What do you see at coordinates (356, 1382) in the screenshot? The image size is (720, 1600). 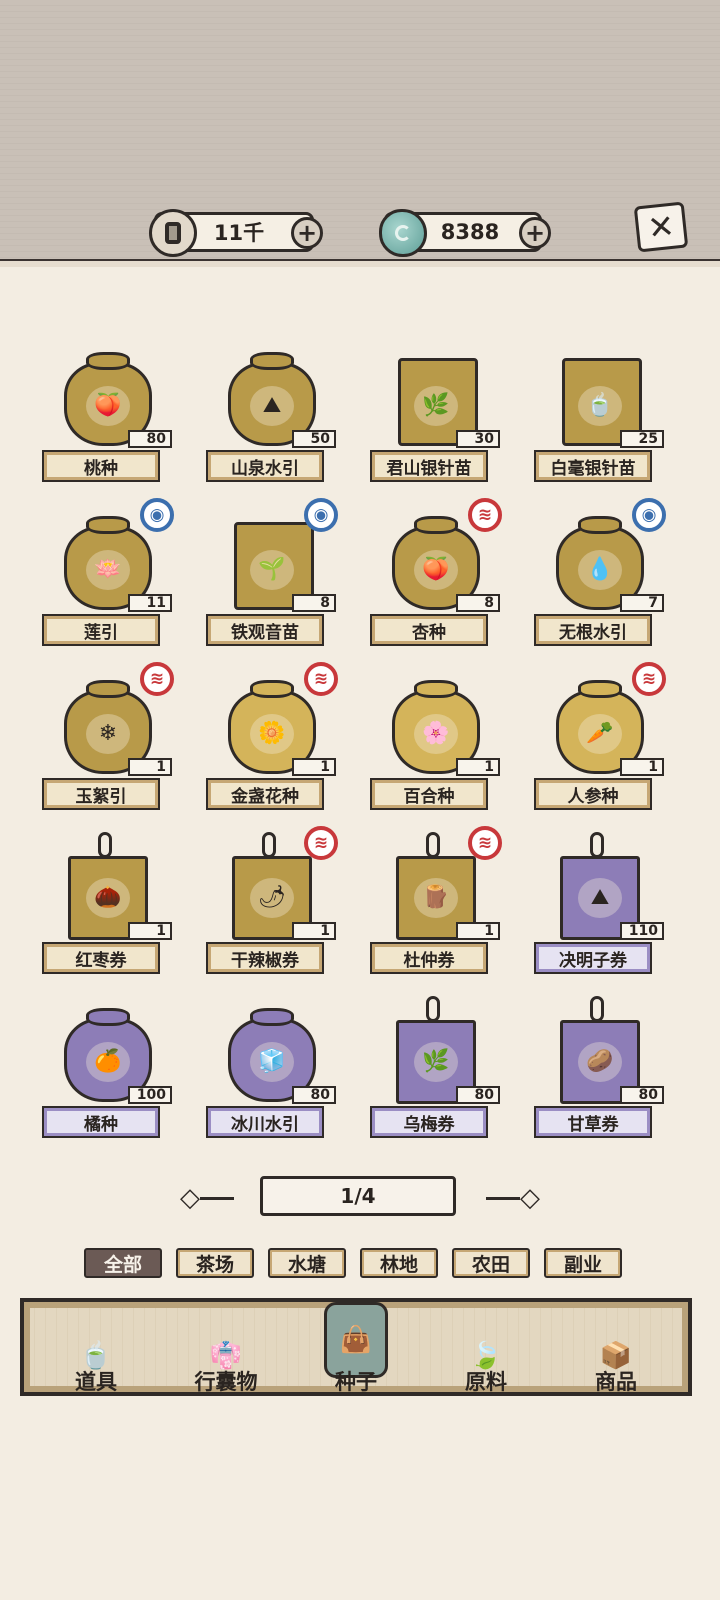 I see `tab-label: 种子` at bounding box center [356, 1382].